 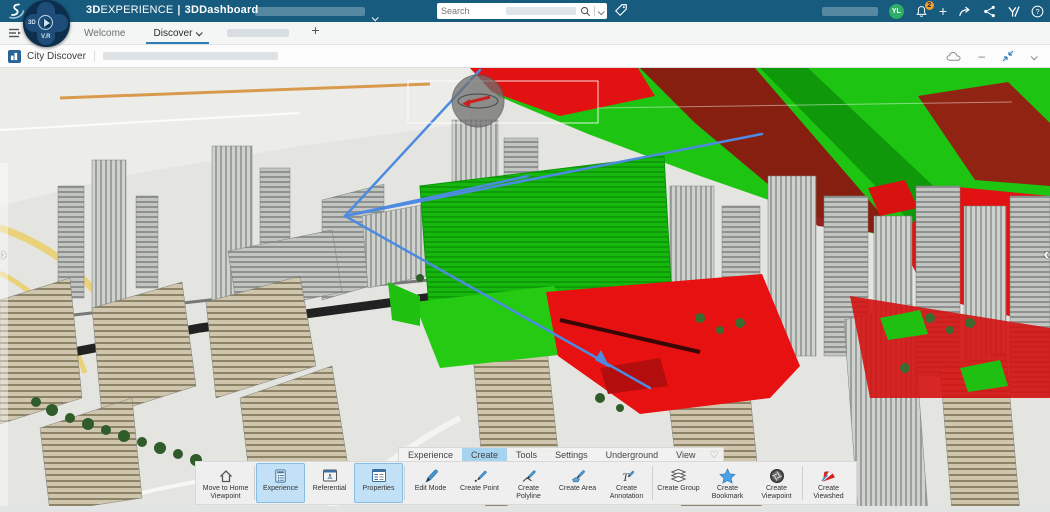 What do you see at coordinates (585, 11) in the screenshot?
I see `search-icon` at bounding box center [585, 11].